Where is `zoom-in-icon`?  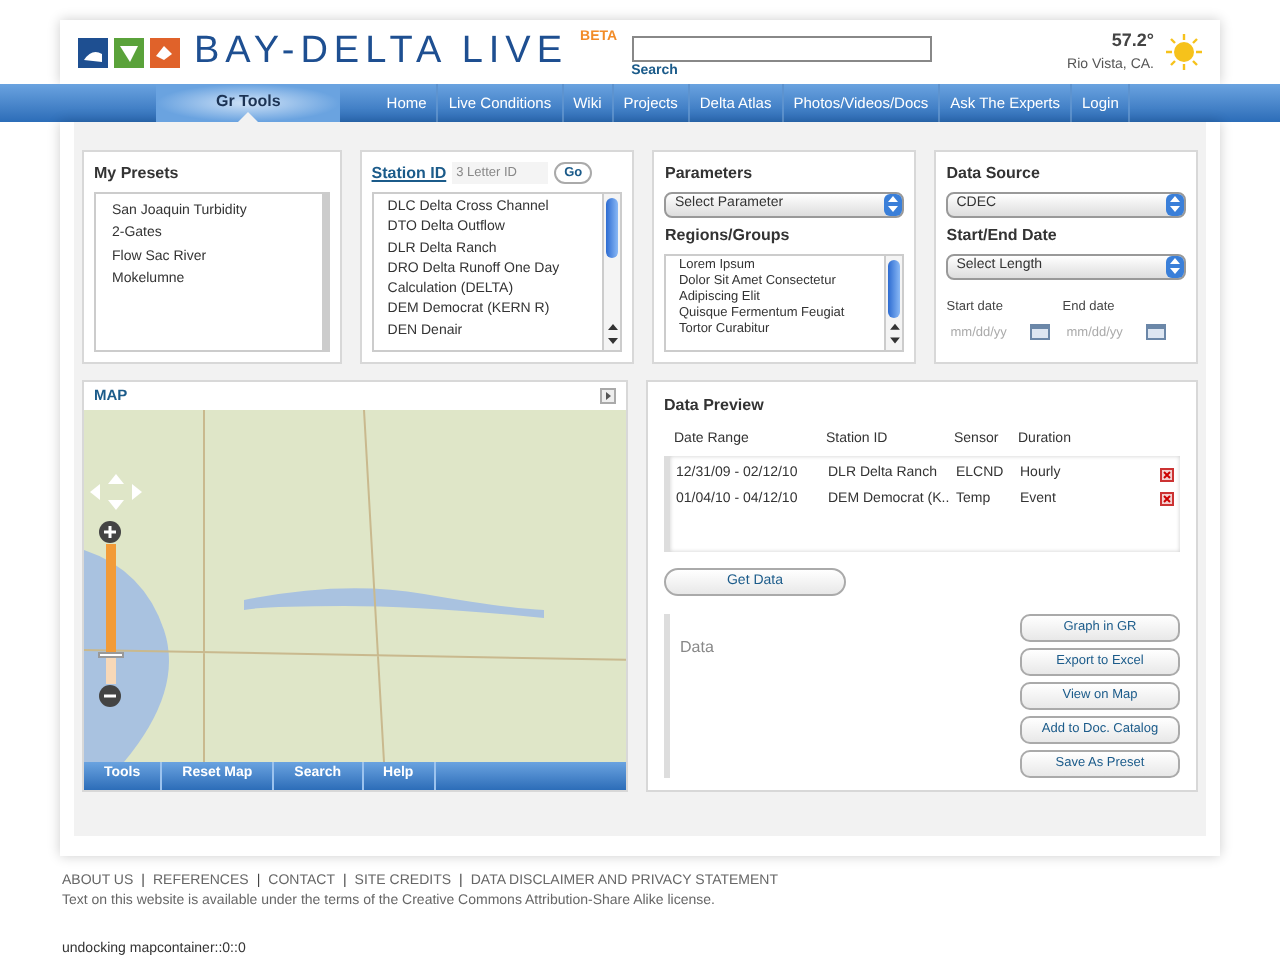
zoom-in-icon is located at coordinates (110, 531).